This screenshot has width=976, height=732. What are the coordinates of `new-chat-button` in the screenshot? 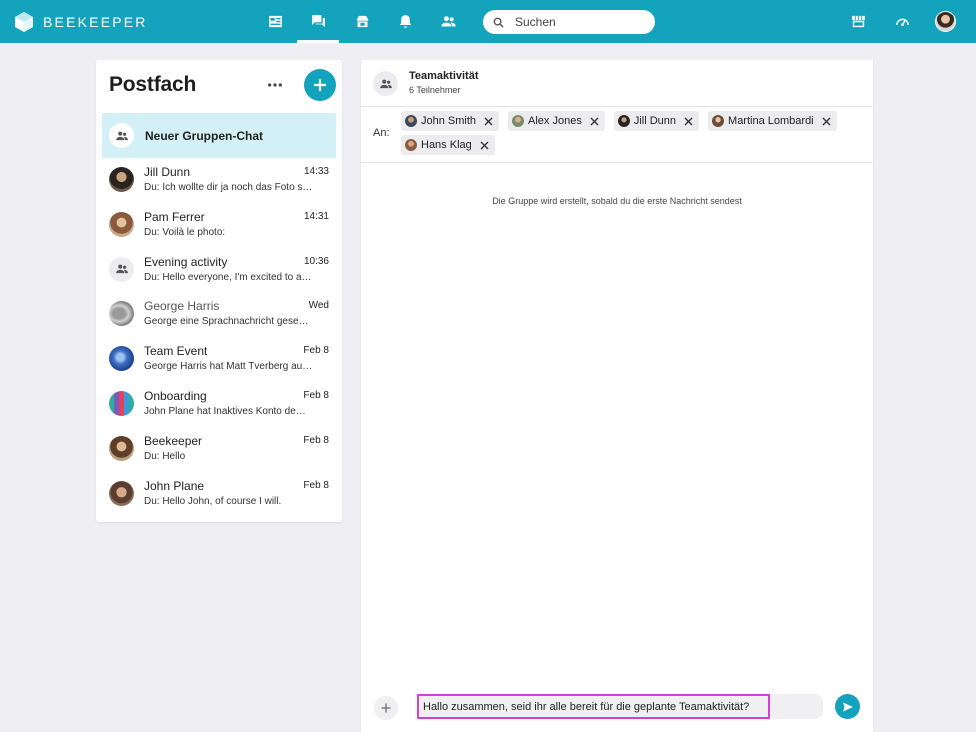 It's located at (320, 85).